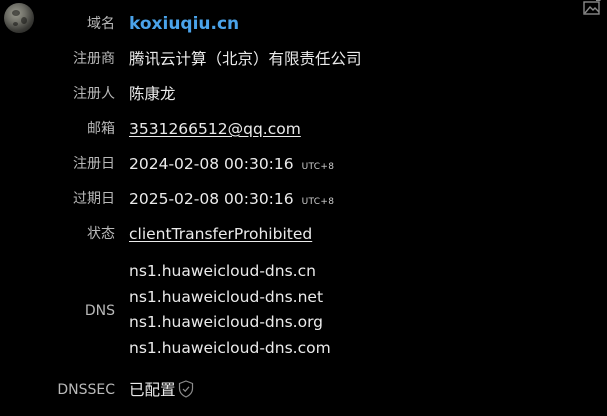 Image resolution: width=607 pixels, height=416 pixels. What do you see at coordinates (211, 164) in the screenshot?
I see `created-date: 2024-02-08 00:30:16` at bounding box center [211, 164].